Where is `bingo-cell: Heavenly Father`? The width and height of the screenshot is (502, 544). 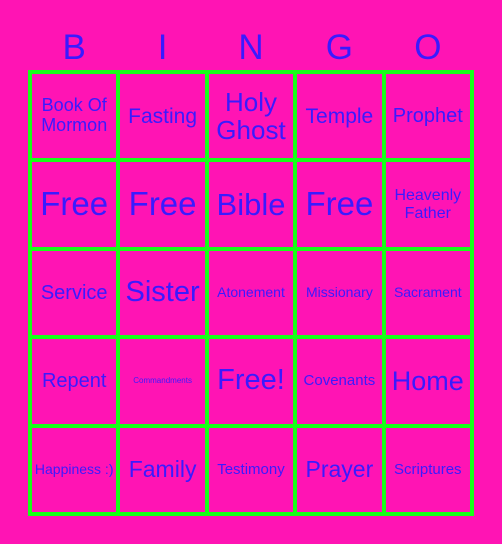
bingo-cell: Heavenly Father is located at coordinates (427, 204).